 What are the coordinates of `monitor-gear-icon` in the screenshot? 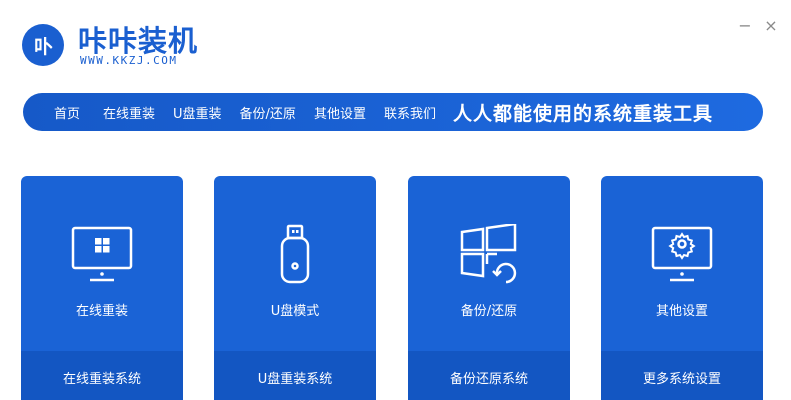 It's located at (682, 255).